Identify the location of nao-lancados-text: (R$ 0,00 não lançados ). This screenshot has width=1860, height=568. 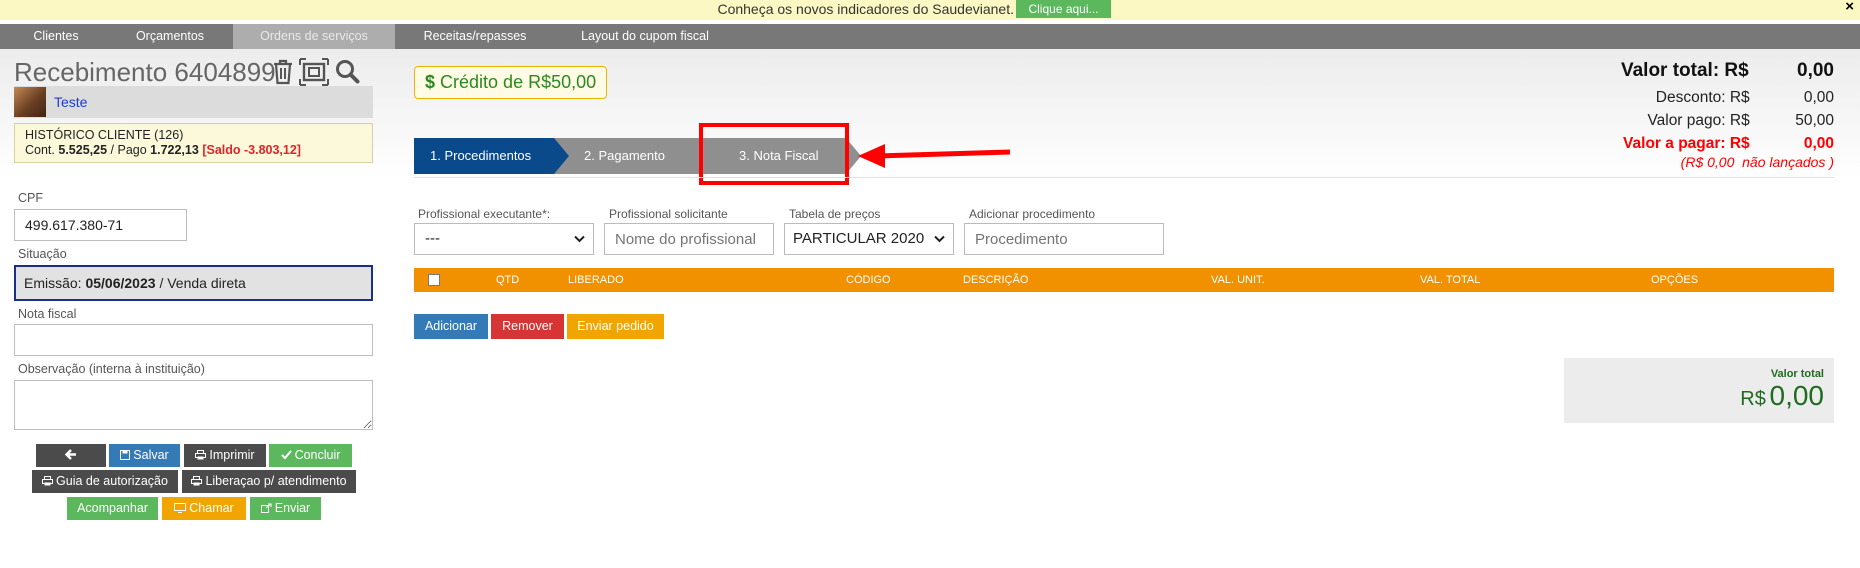
(1757, 162).